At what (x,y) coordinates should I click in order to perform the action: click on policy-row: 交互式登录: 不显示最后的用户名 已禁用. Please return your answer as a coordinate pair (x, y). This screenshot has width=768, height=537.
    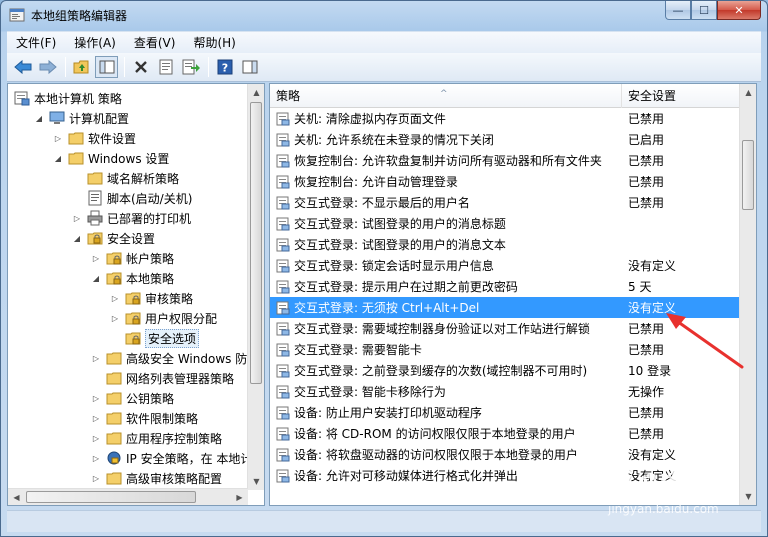
    Looking at the image, I should click on (505, 202).